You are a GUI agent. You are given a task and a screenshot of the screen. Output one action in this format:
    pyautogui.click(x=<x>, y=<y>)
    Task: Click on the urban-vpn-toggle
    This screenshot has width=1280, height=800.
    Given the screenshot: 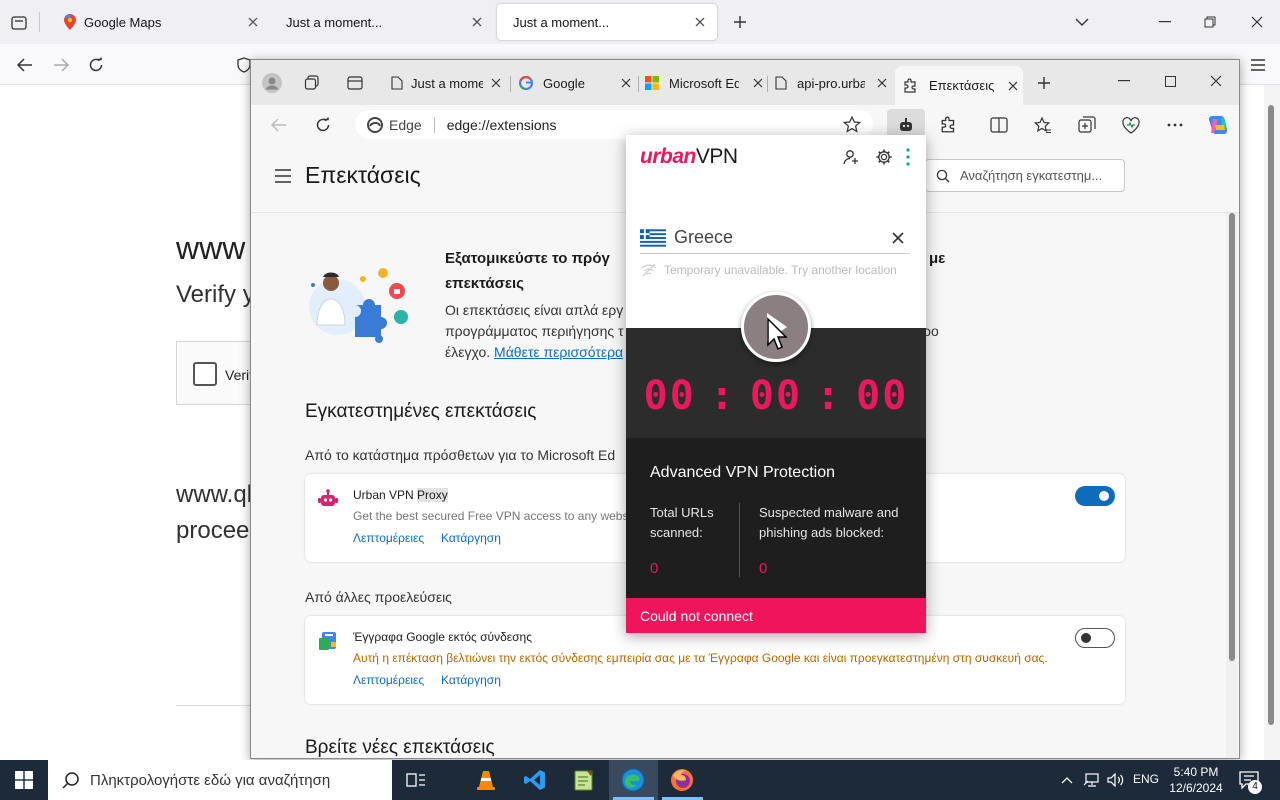 What is the action you would take?
    pyautogui.click(x=1095, y=496)
    